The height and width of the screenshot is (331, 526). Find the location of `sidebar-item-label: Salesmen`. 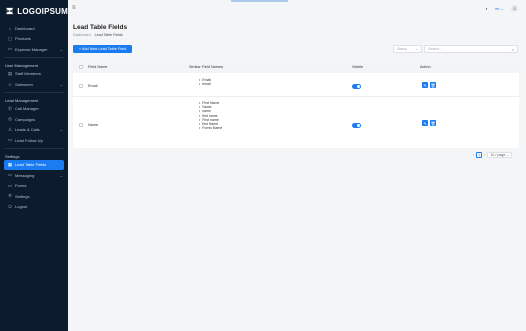

sidebar-item-label: Salesmen is located at coordinates (24, 84).